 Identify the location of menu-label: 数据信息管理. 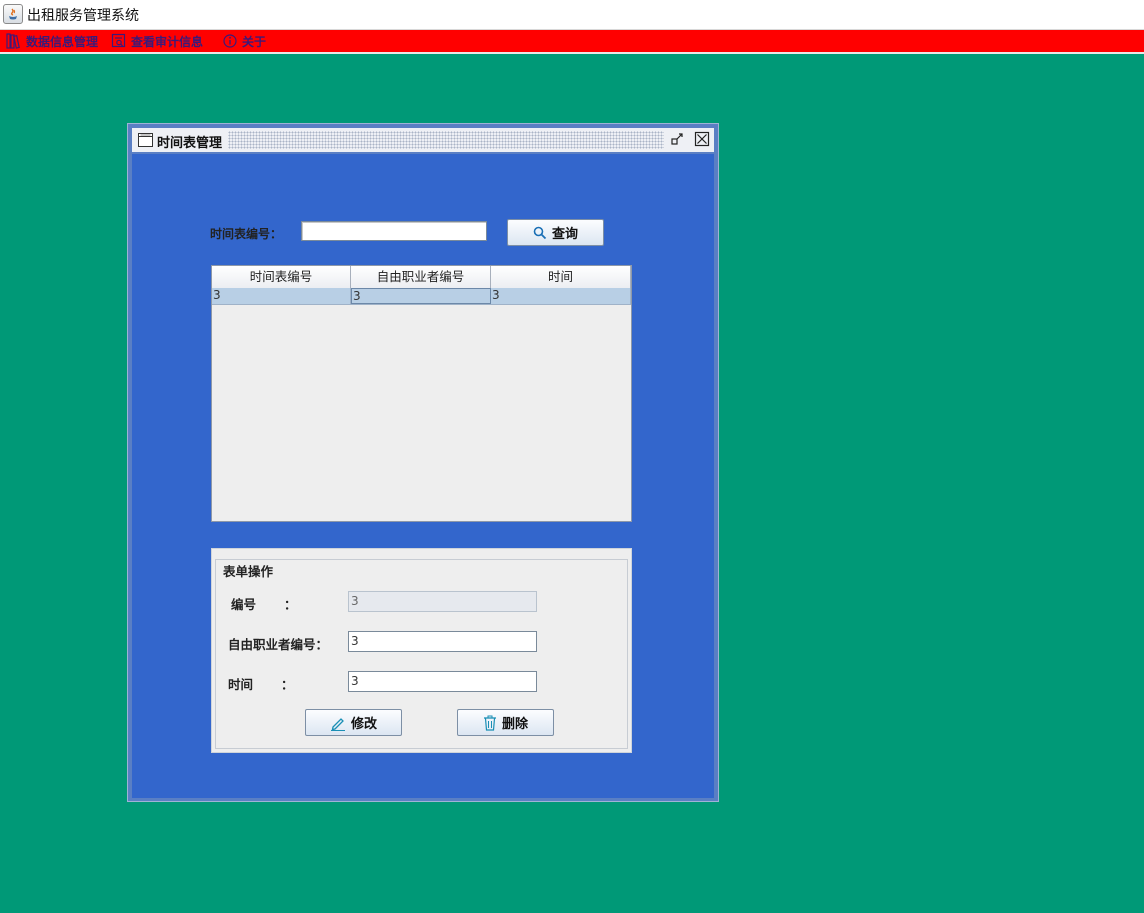
(62, 41).